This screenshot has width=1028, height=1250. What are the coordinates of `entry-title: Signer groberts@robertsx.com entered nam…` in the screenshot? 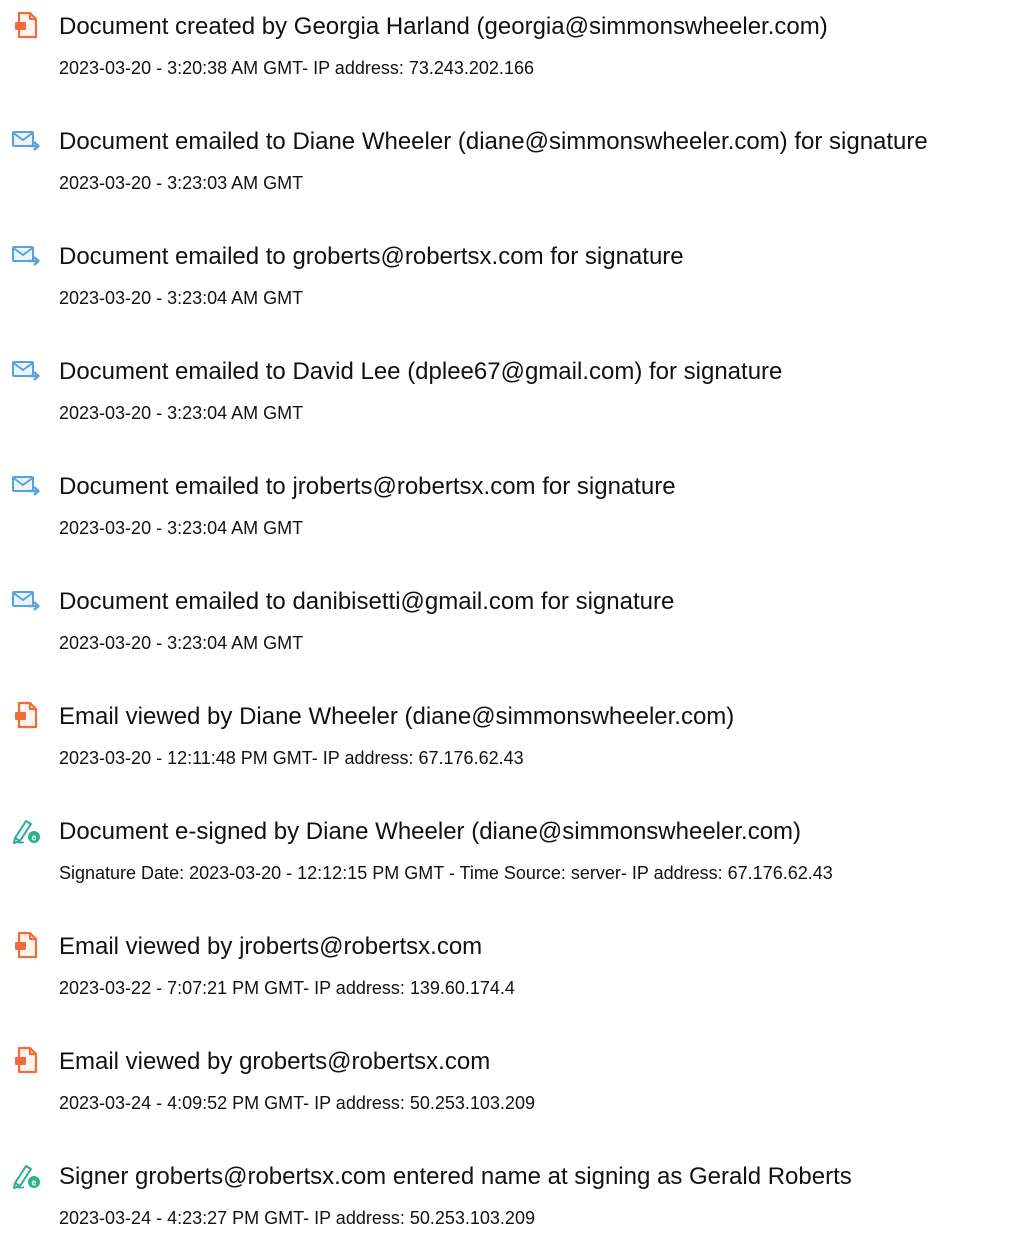 It's located at (455, 1176).